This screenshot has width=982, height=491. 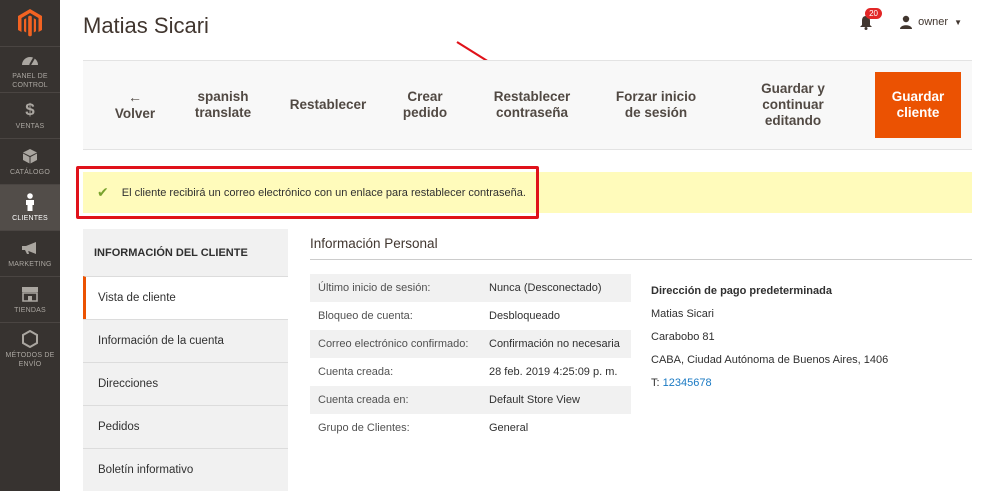 What do you see at coordinates (356, 372) in the screenshot?
I see `row-label: Cuenta creada:` at bounding box center [356, 372].